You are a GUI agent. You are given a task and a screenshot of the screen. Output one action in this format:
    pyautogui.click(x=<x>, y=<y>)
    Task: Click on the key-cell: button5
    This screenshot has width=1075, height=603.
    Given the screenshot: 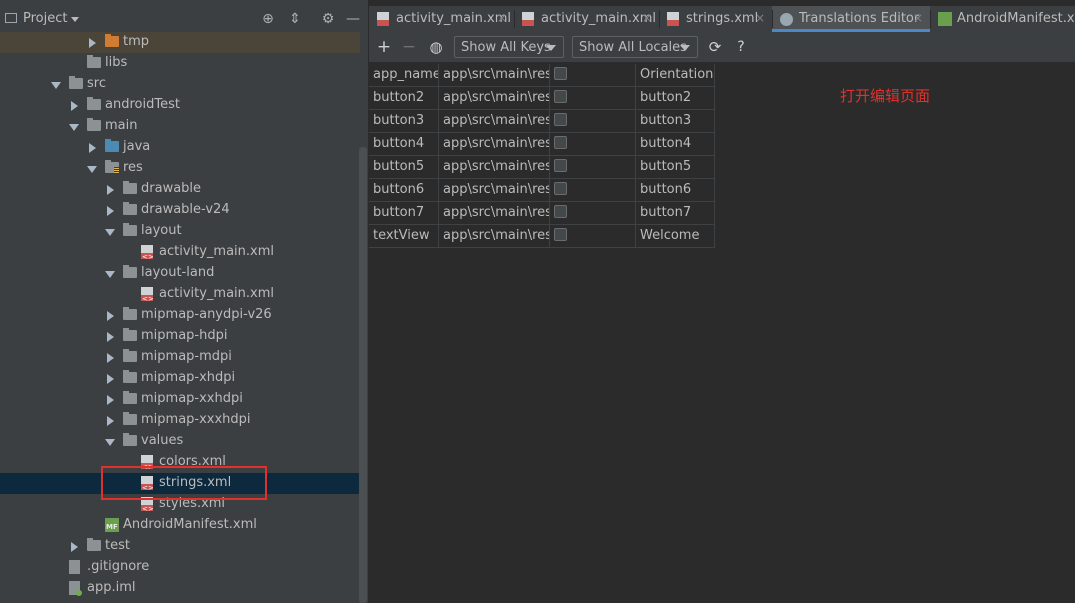 What is the action you would take?
    pyautogui.click(x=404, y=167)
    